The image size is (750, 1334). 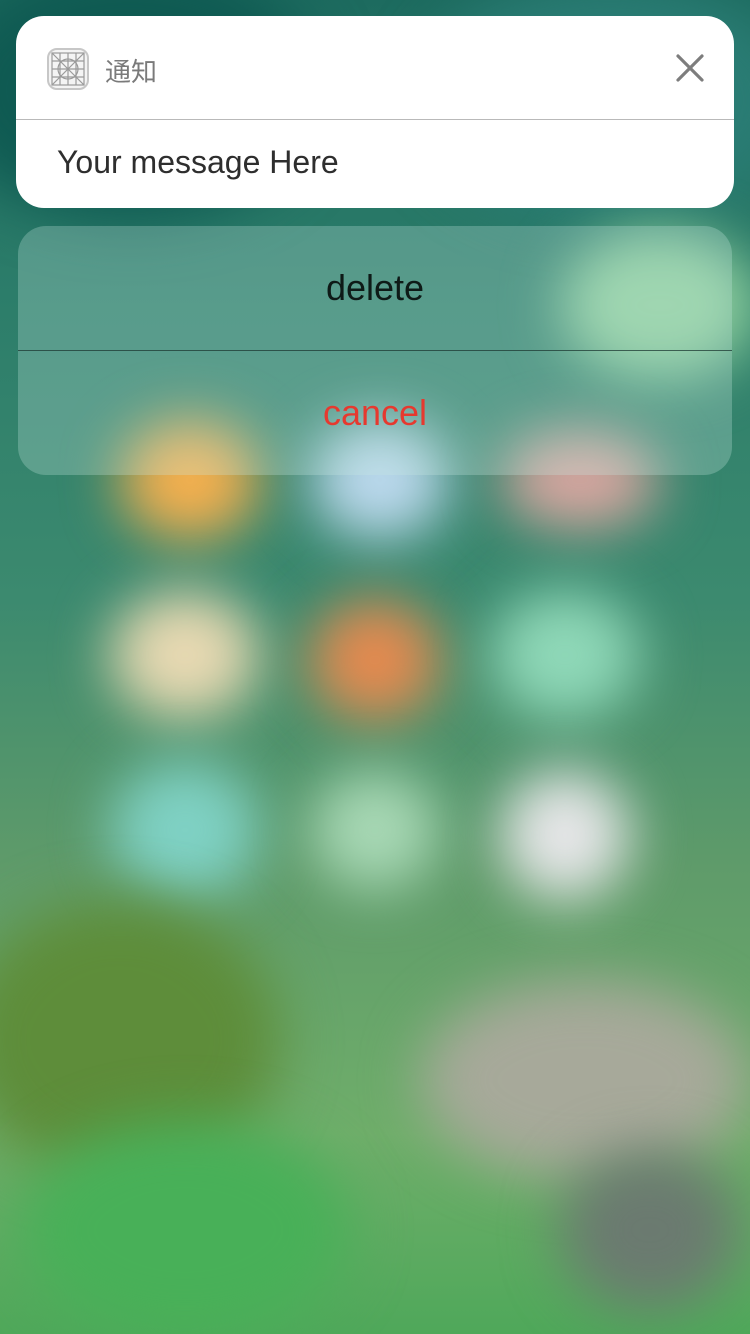 What do you see at coordinates (131, 73) in the screenshot?
I see `app-name: 通知` at bounding box center [131, 73].